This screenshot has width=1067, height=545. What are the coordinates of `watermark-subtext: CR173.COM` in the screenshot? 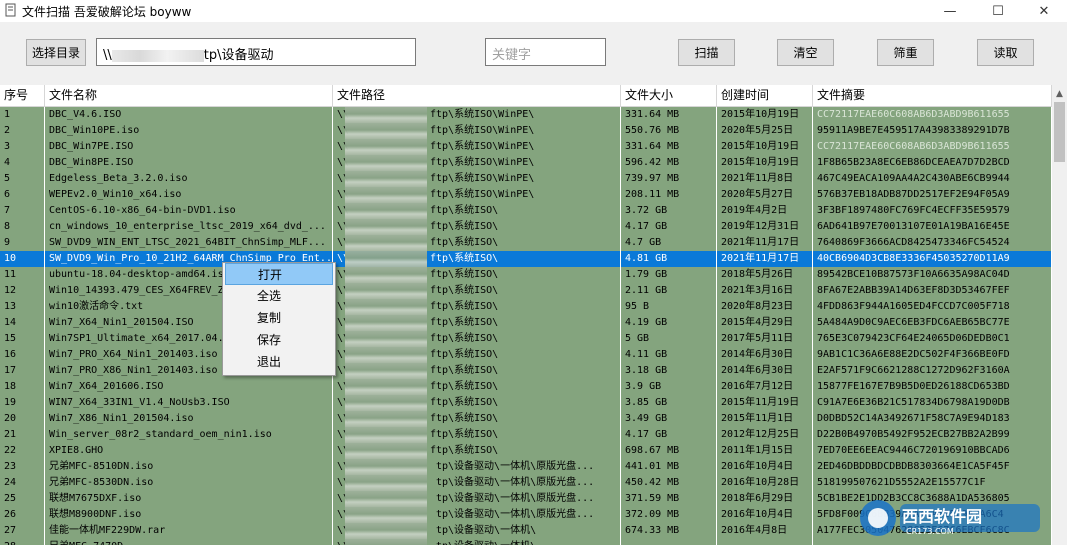 It's located at (930, 531).